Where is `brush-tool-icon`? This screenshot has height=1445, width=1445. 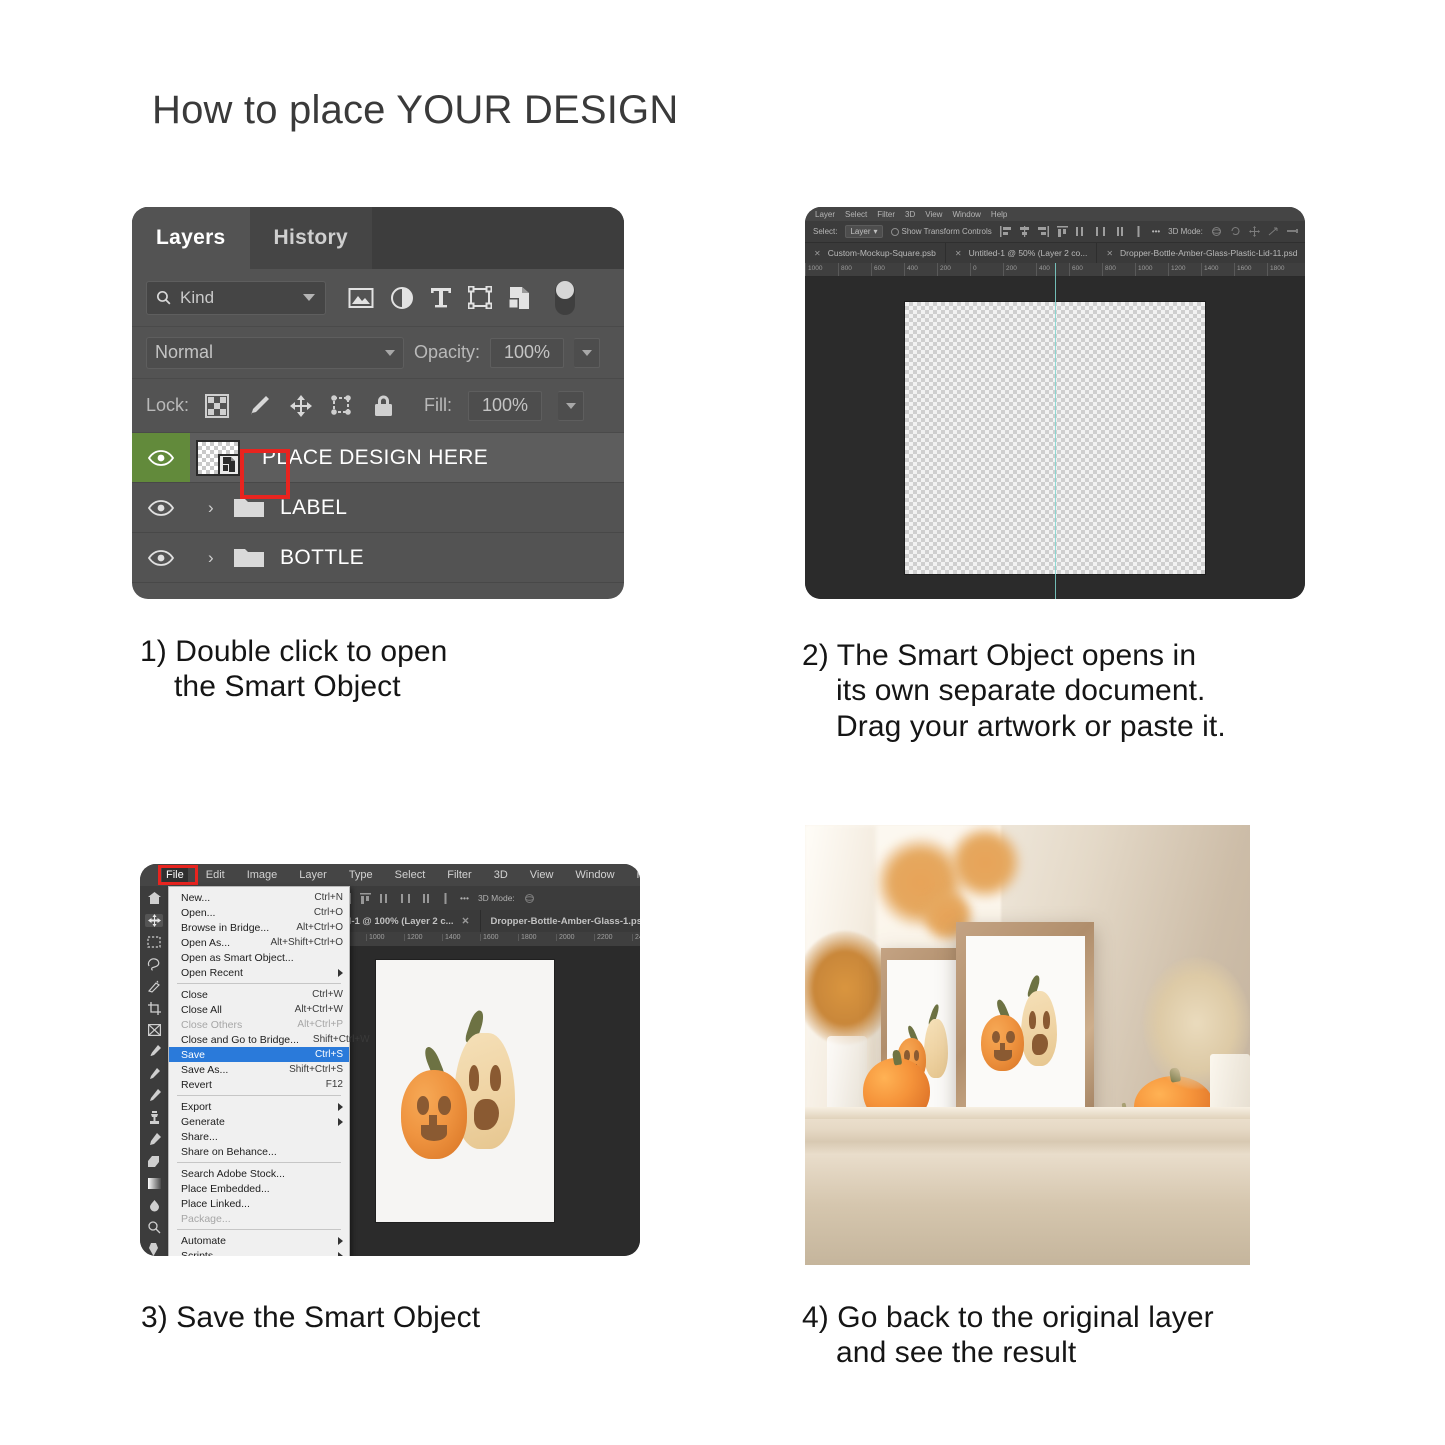
brush-tool-icon is located at coordinates (154, 1095).